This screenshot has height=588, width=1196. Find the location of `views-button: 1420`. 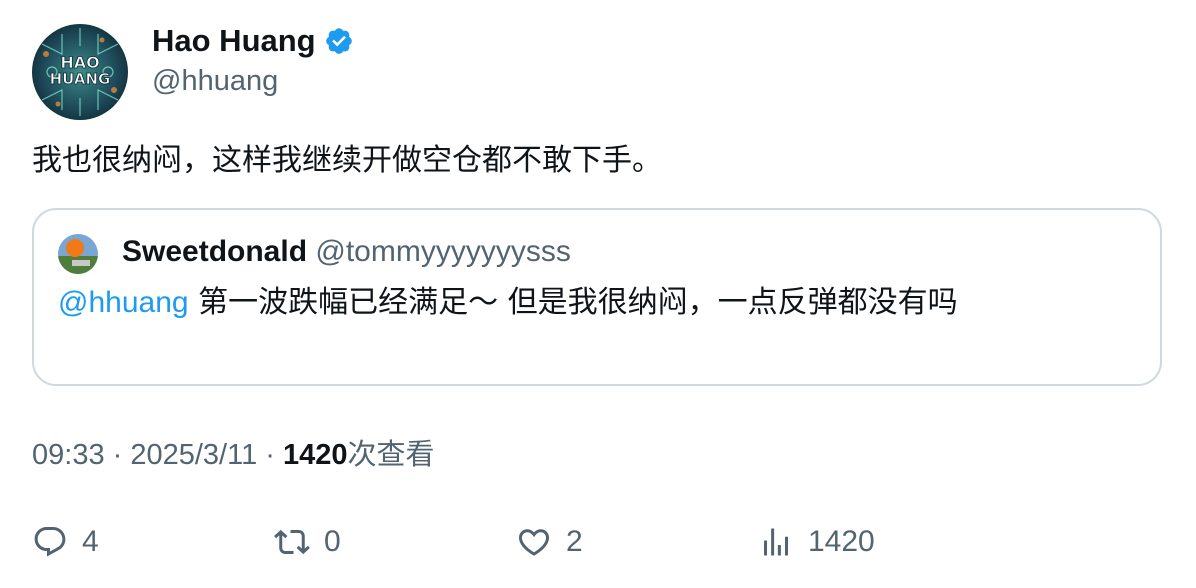

views-button: 1420 is located at coordinates (816, 542).